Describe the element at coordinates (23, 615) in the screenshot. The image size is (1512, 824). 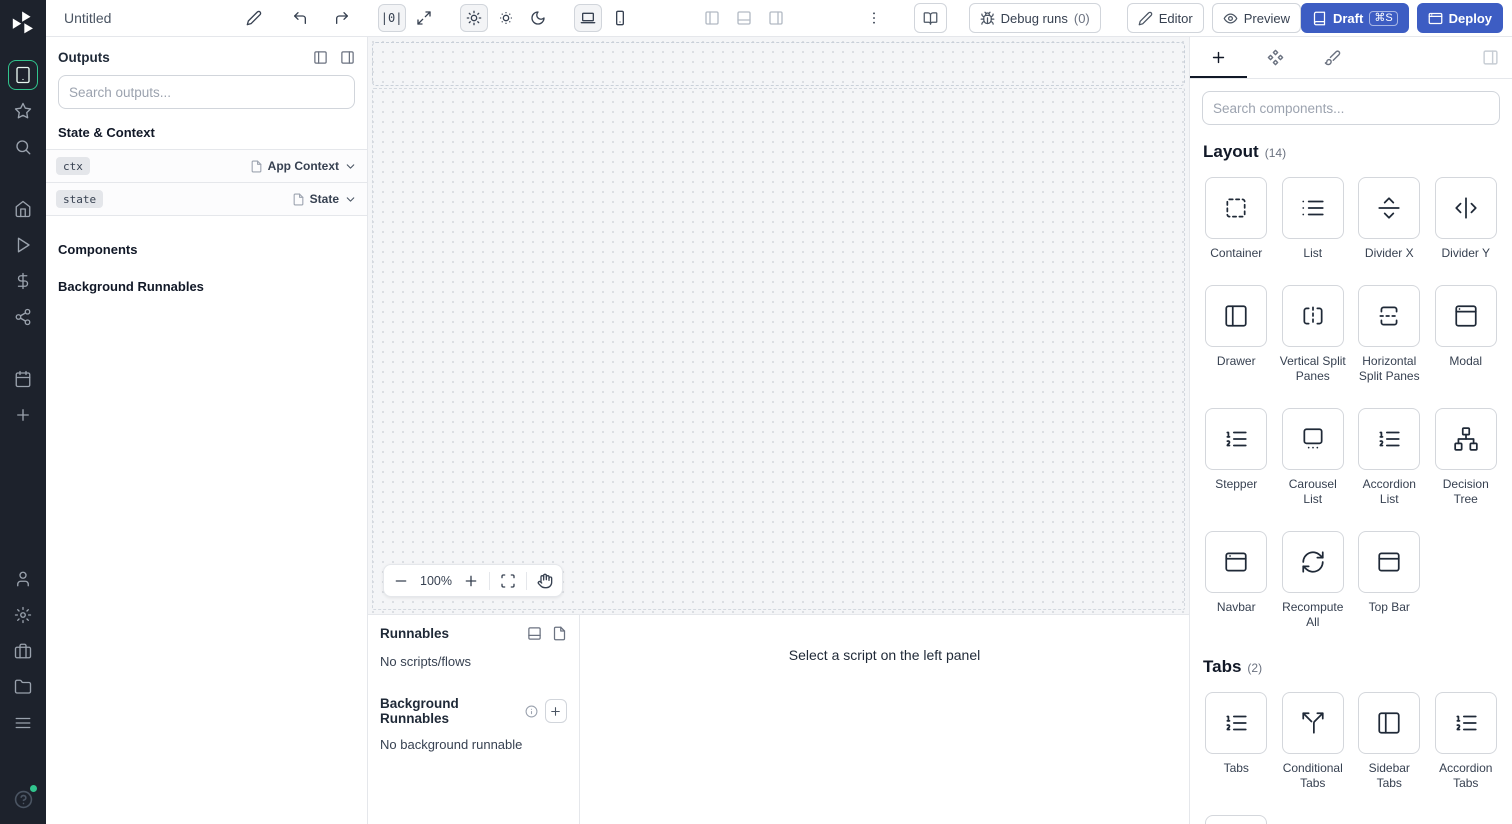
I see `sidebar-item-settings` at that location.